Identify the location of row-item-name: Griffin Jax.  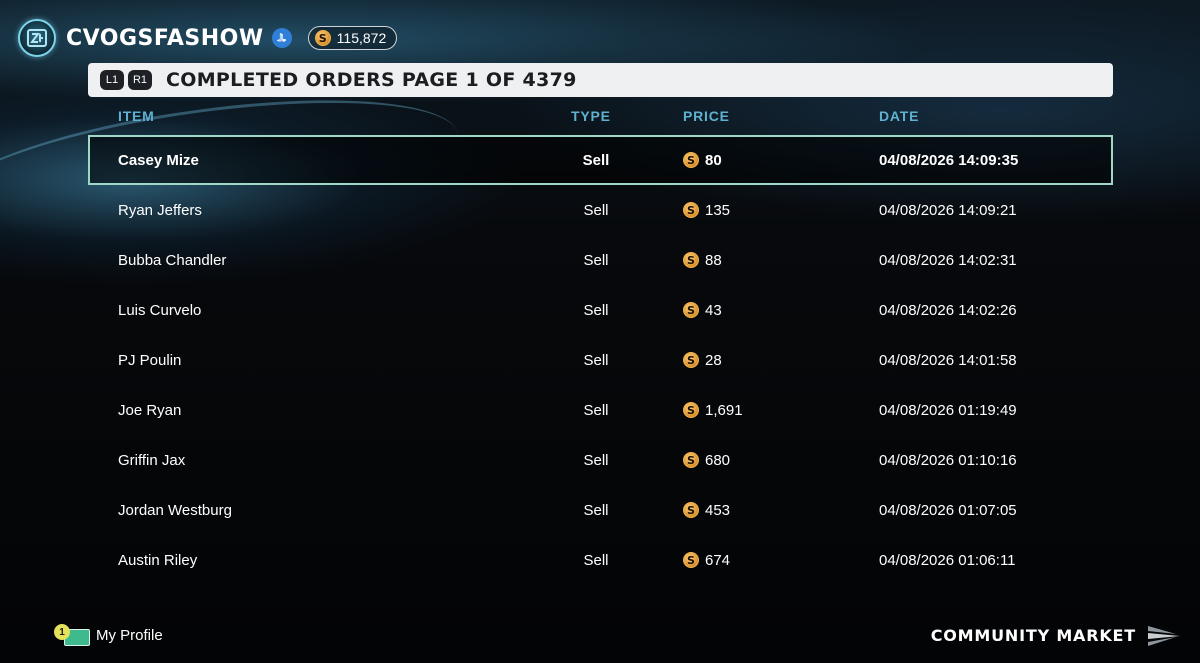
(152, 460).